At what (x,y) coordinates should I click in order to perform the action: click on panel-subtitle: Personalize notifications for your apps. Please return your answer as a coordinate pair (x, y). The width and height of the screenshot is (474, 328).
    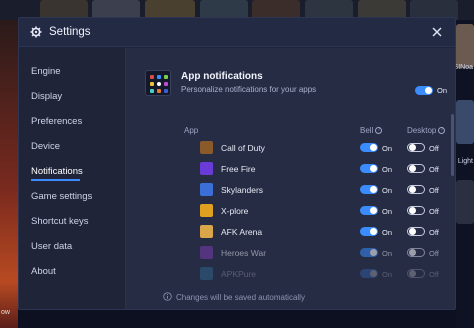
    Looking at the image, I should click on (249, 89).